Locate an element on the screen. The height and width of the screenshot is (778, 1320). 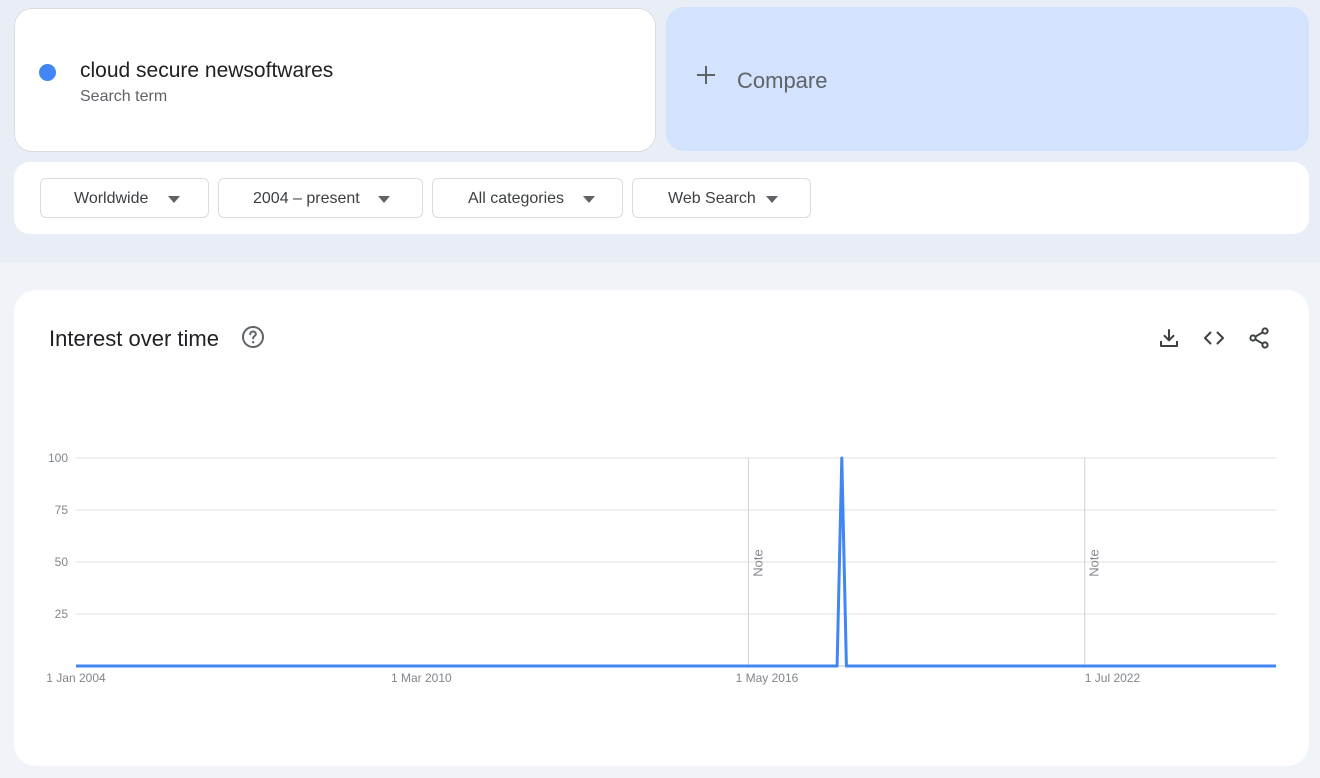
search-term-text: cloud secure newsoftwares is located at coordinates (206, 71).